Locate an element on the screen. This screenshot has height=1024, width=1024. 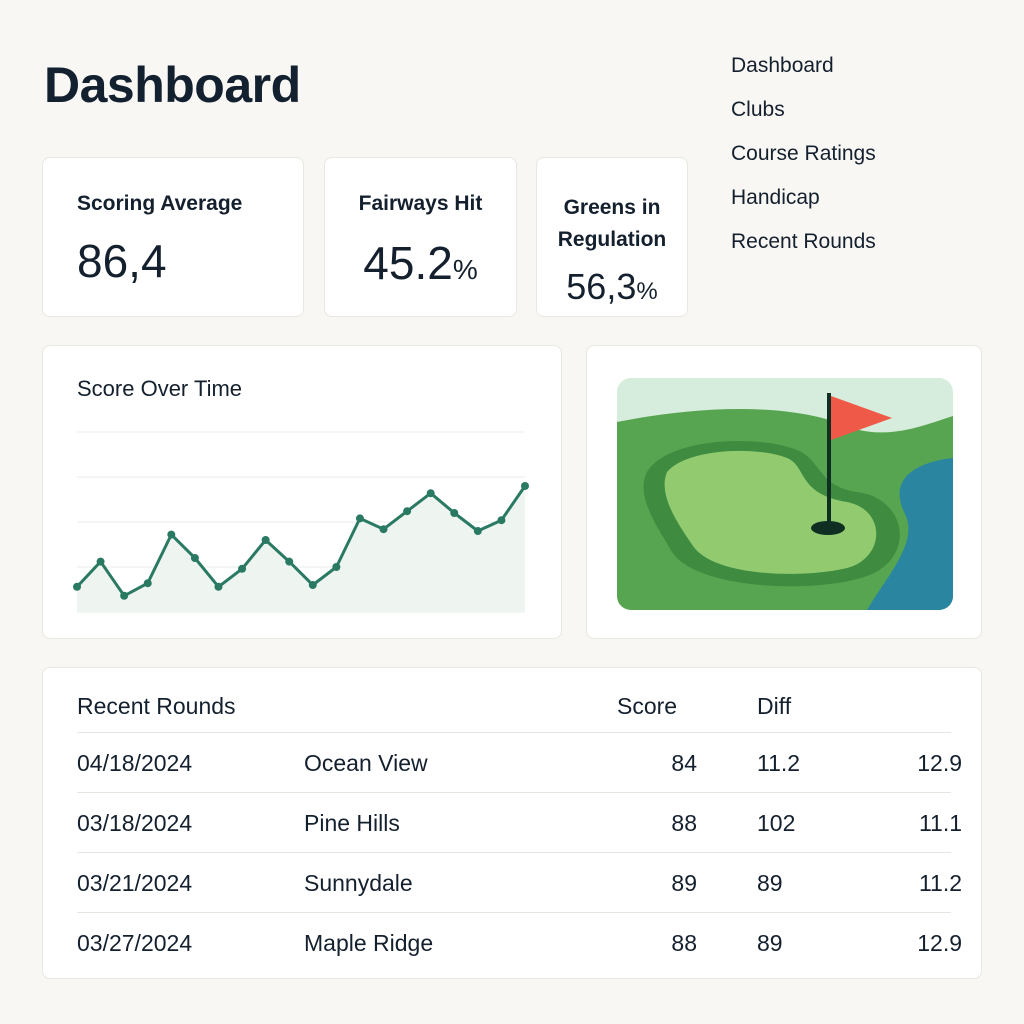
scoring-average-card: Scoring Average 86,4 is located at coordinates (173, 237).